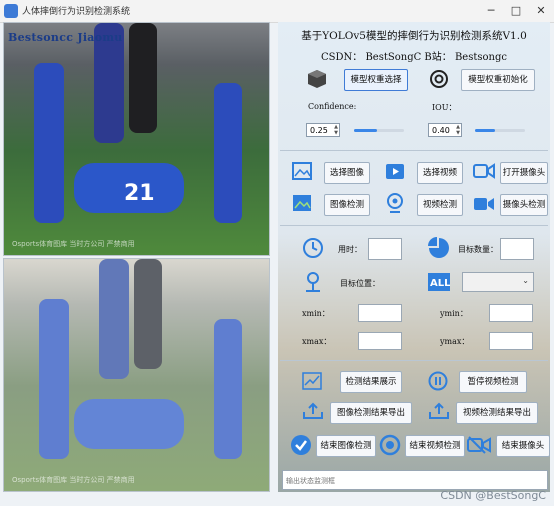 The width and height of the screenshot is (554, 506). I want to click on end-camera-button: 结束摄像头, so click(523, 446).